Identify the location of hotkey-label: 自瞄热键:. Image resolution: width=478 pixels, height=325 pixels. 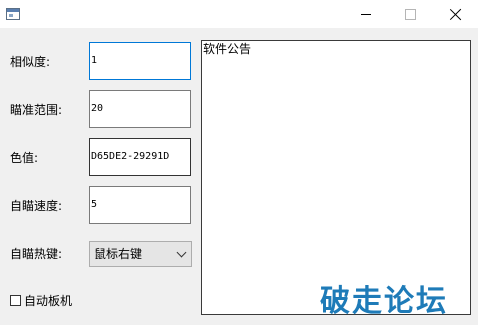
(36, 254).